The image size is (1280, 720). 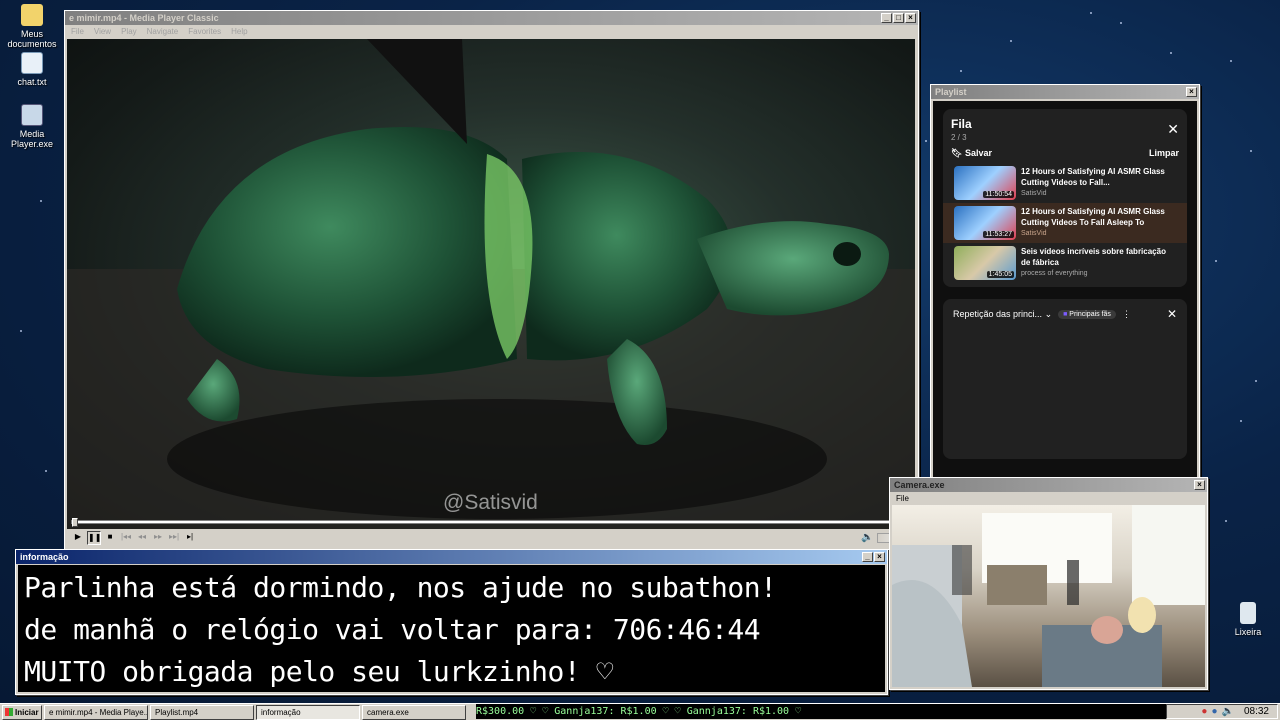 I want to click on desktop-icon-my-documents: Meus documentos, so click(x=33, y=26).